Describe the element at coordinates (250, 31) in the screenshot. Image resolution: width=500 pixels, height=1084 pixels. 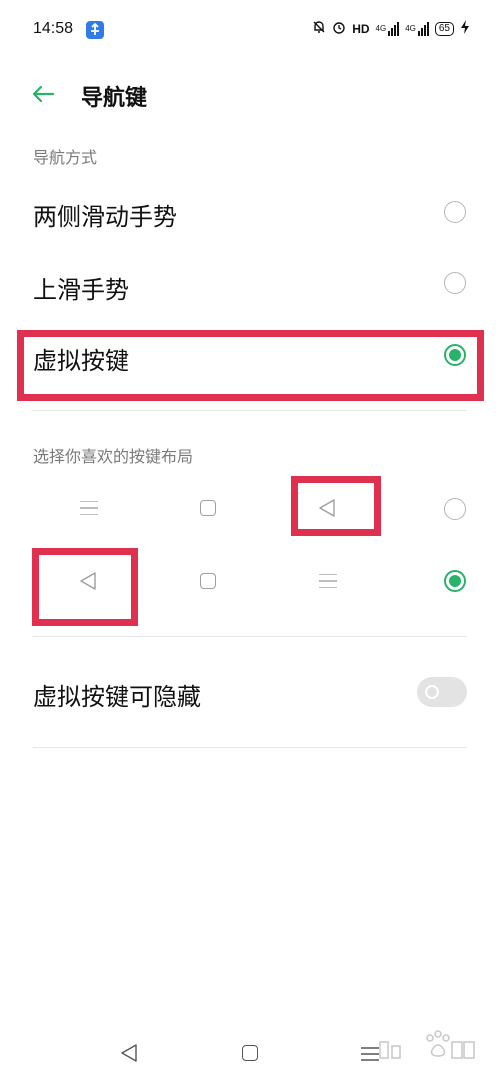
I see `status-bar: 14:58 HD 4G 4G 65` at that location.